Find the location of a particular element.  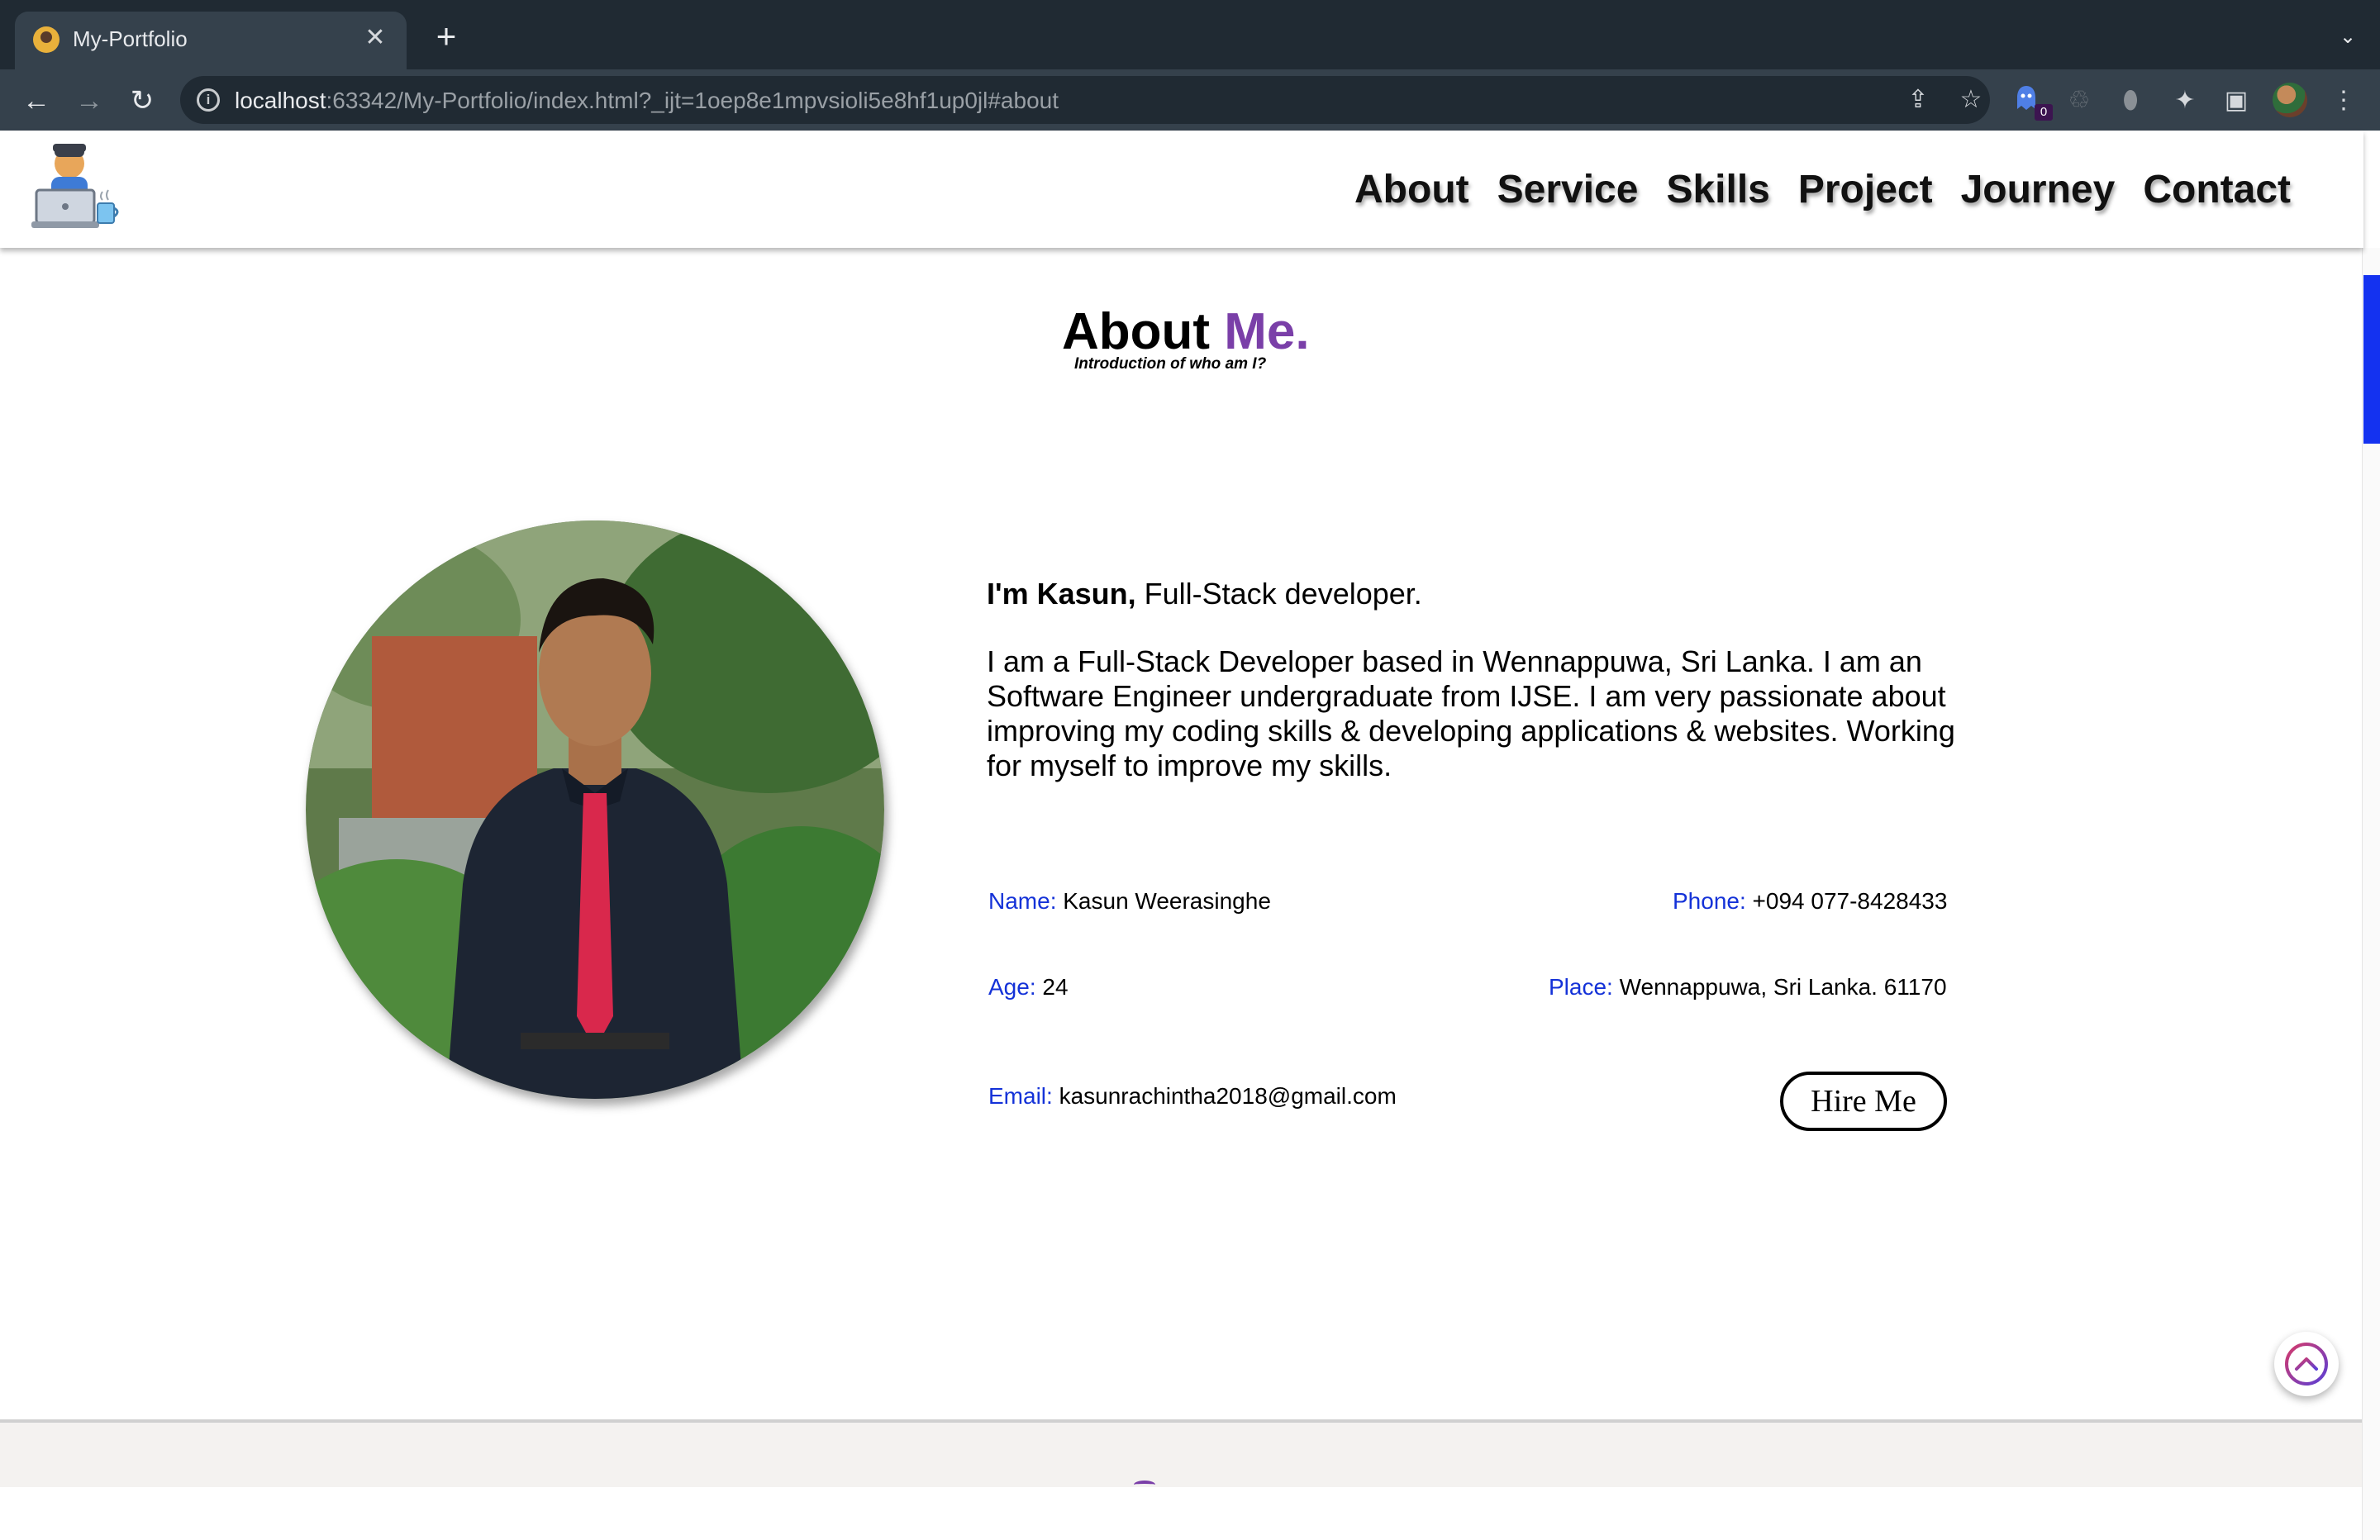

next-section-peek is located at coordinates (1144, 1485).